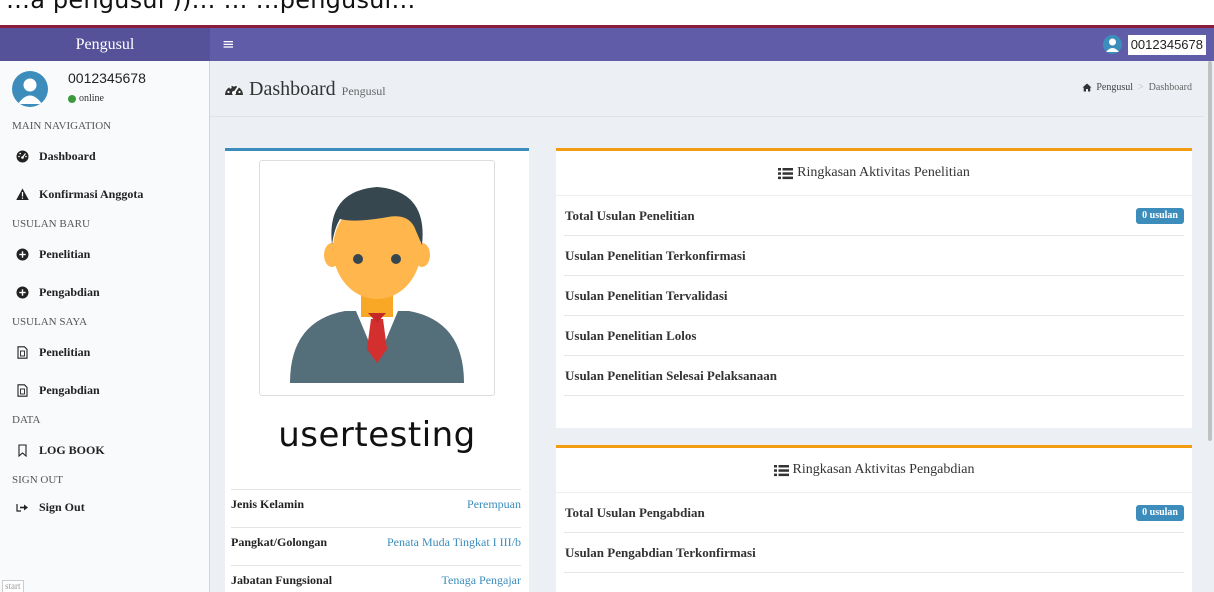 This screenshot has width=1214, height=592. What do you see at coordinates (635, 512) in the screenshot?
I see `list-item-label: Total Usulan Pengabdian` at bounding box center [635, 512].